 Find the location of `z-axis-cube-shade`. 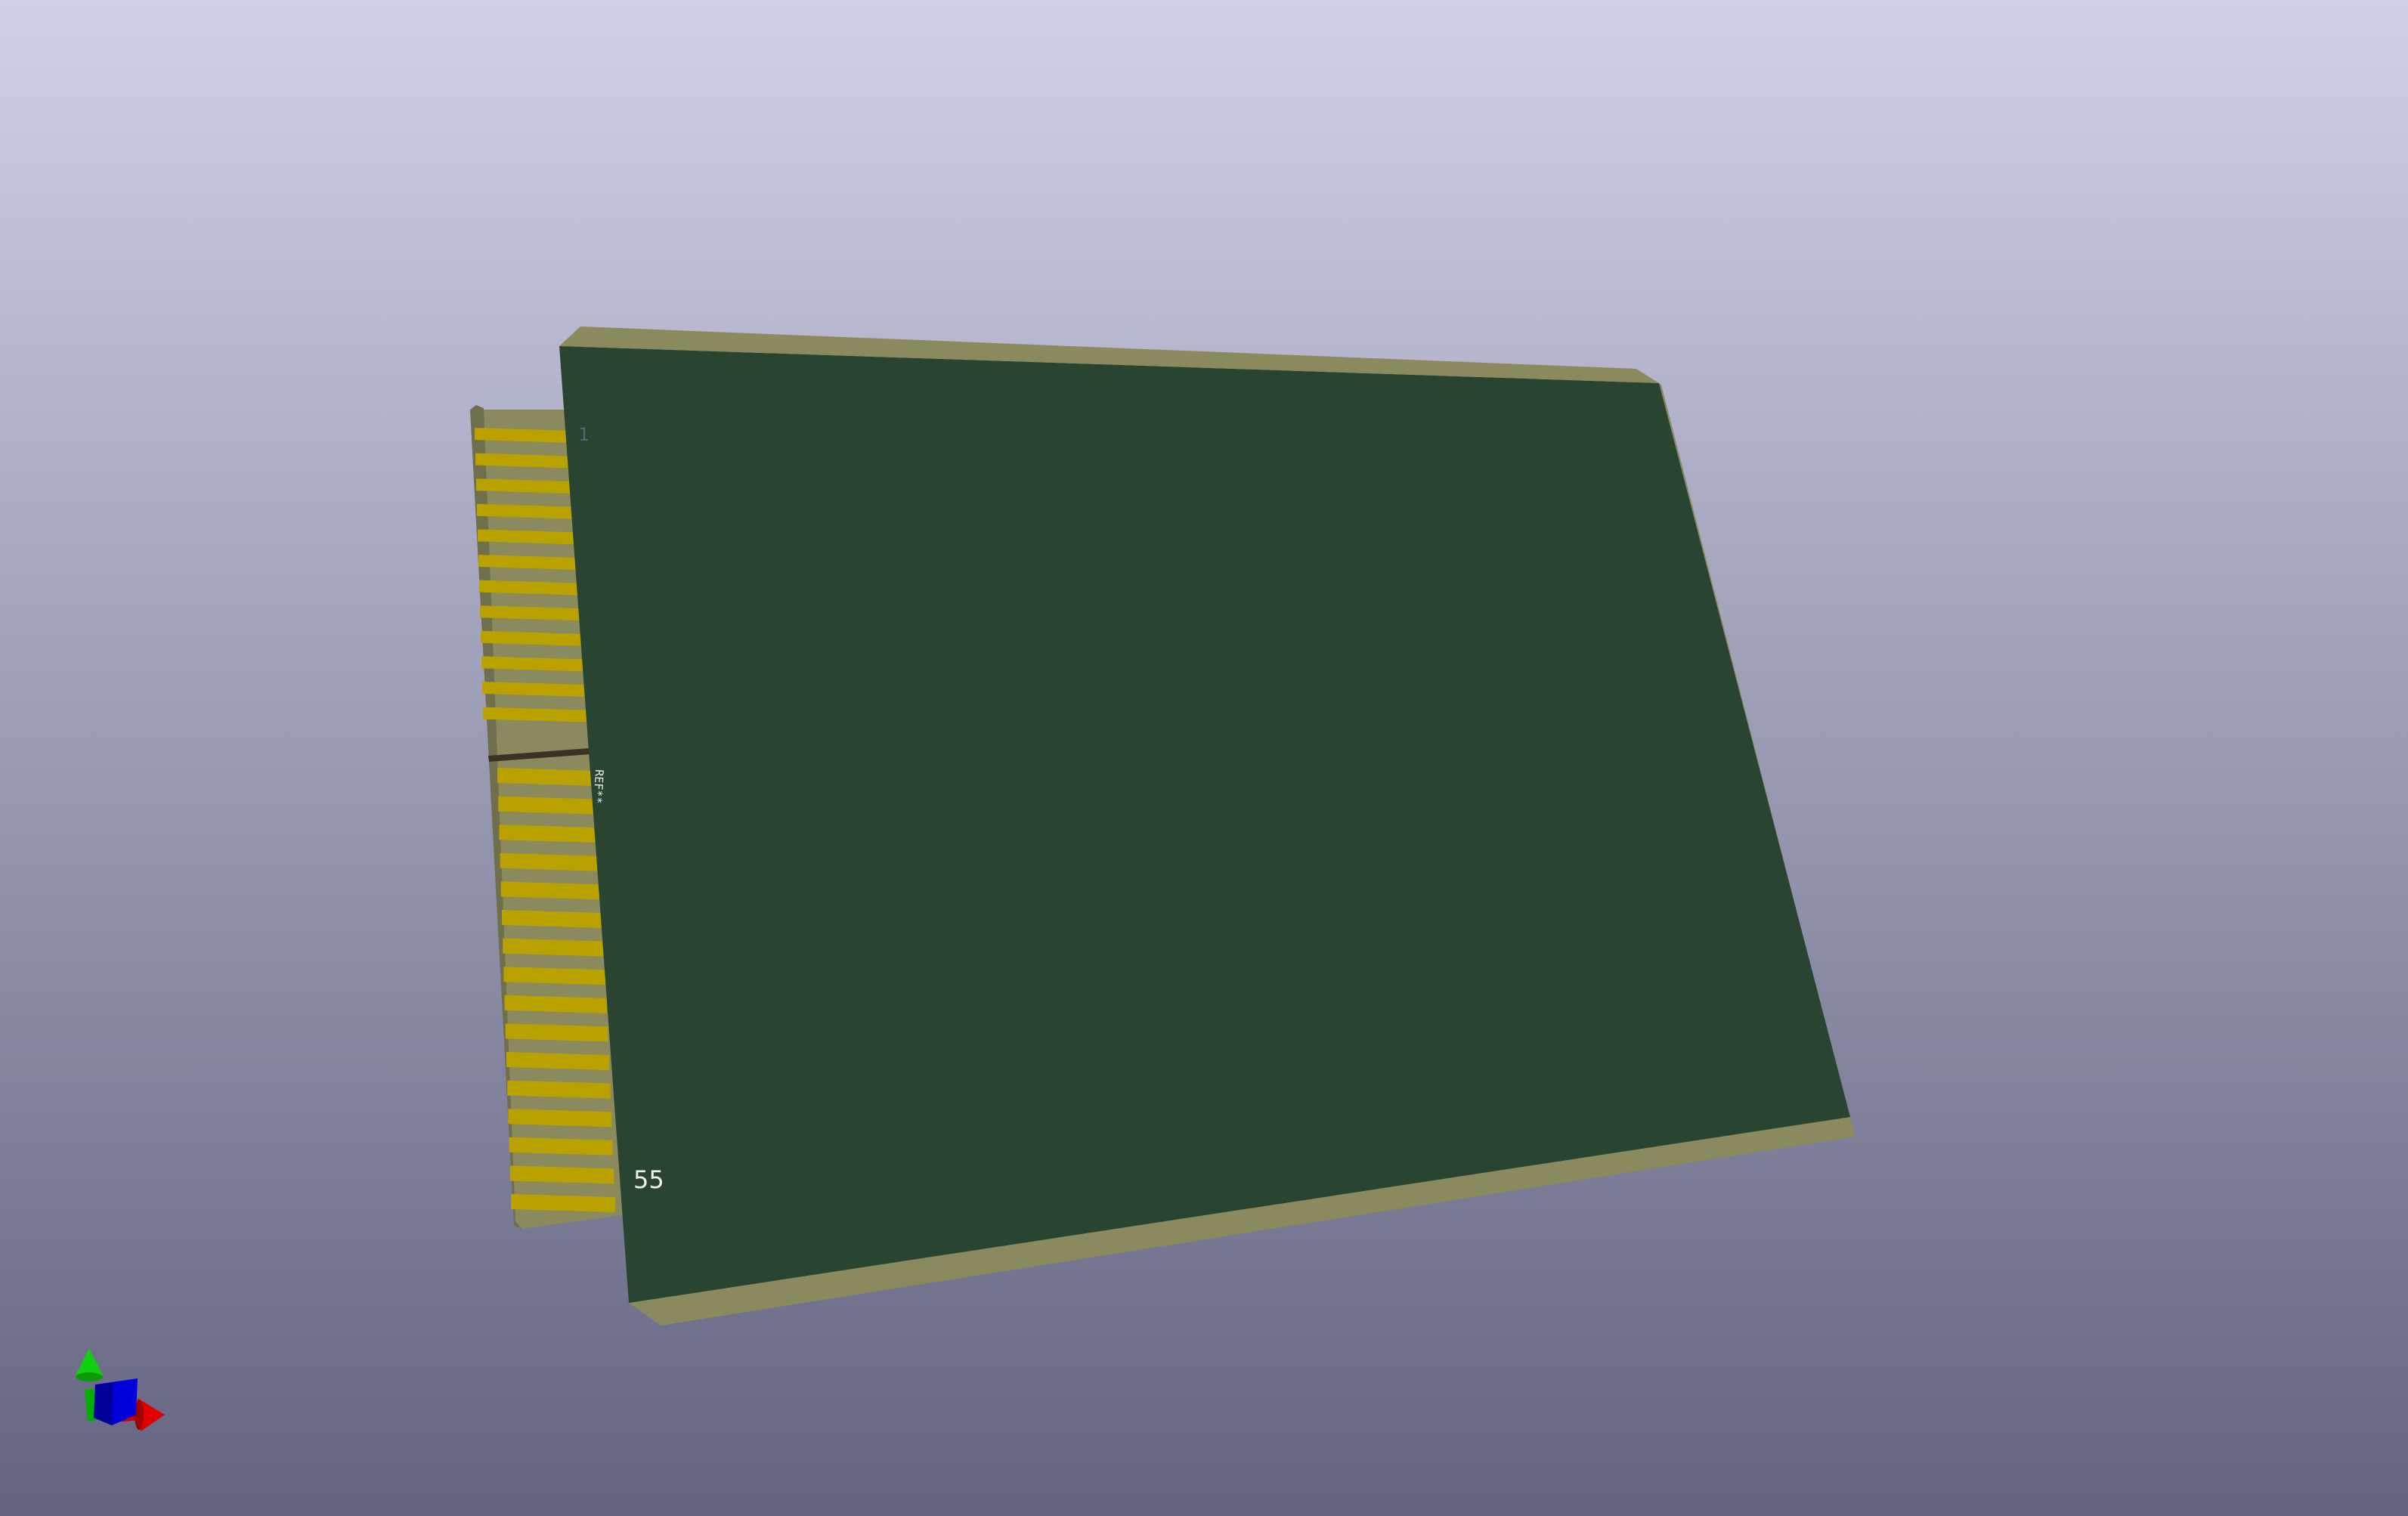

z-axis-cube-shade is located at coordinates (104, 1404).